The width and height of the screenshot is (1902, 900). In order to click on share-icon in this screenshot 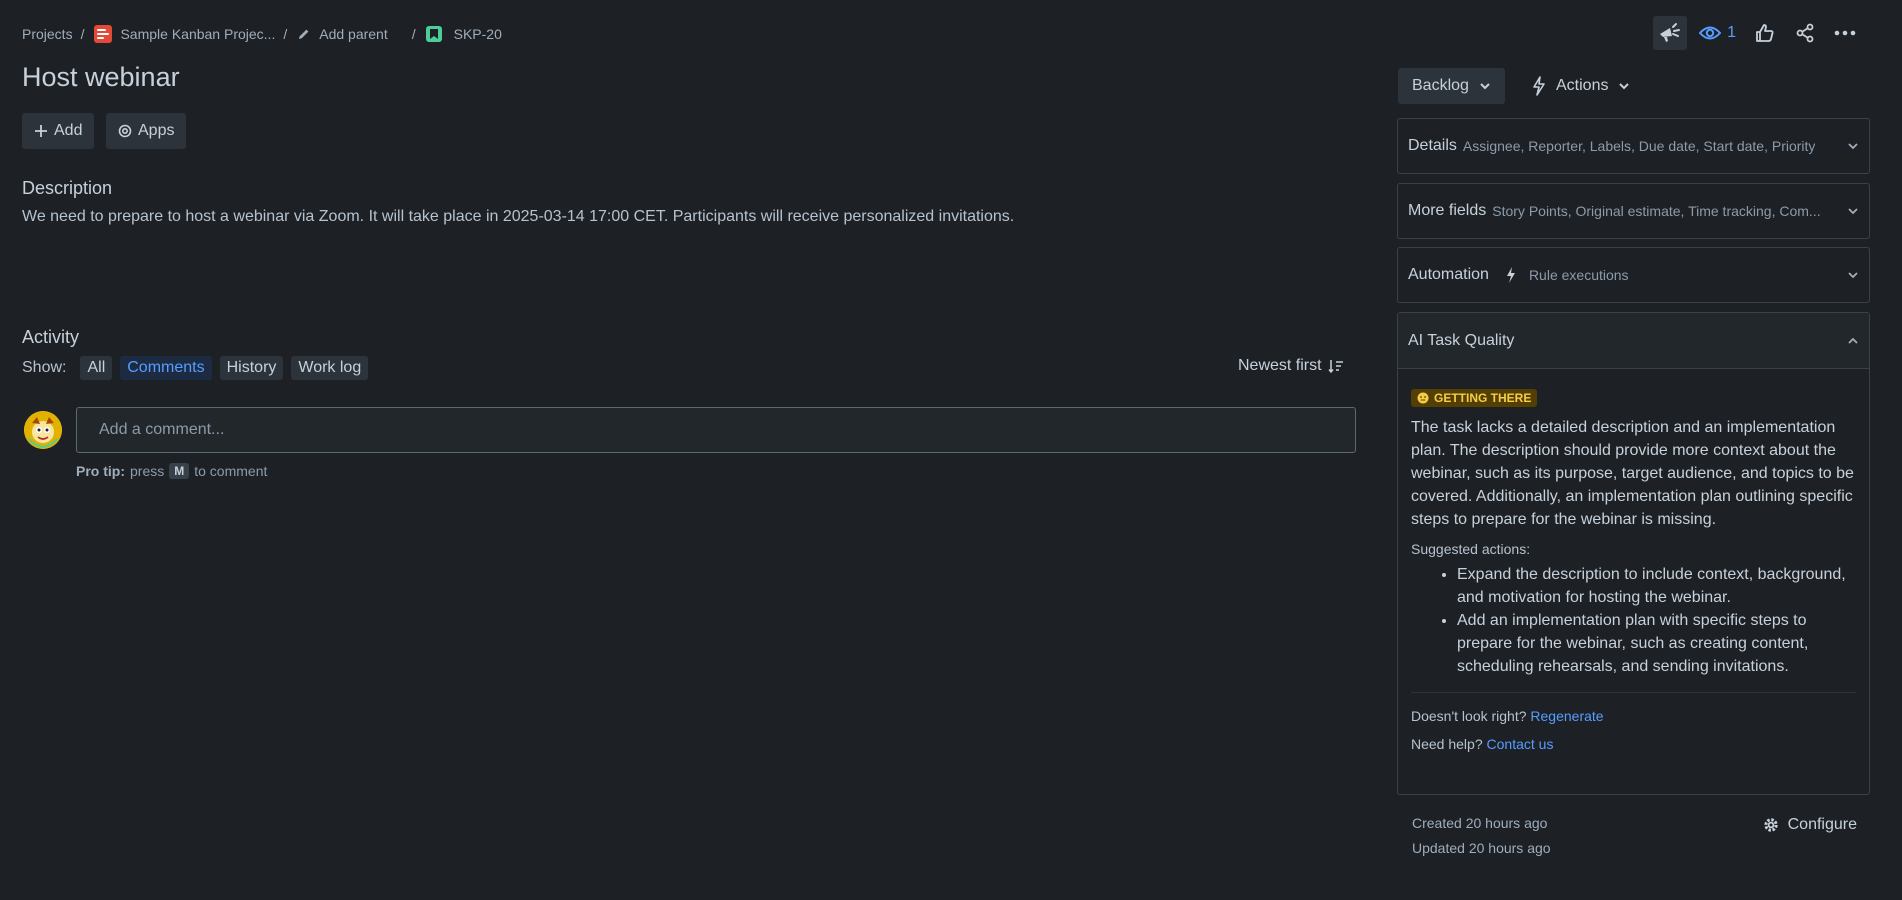, I will do `click(1805, 33)`.